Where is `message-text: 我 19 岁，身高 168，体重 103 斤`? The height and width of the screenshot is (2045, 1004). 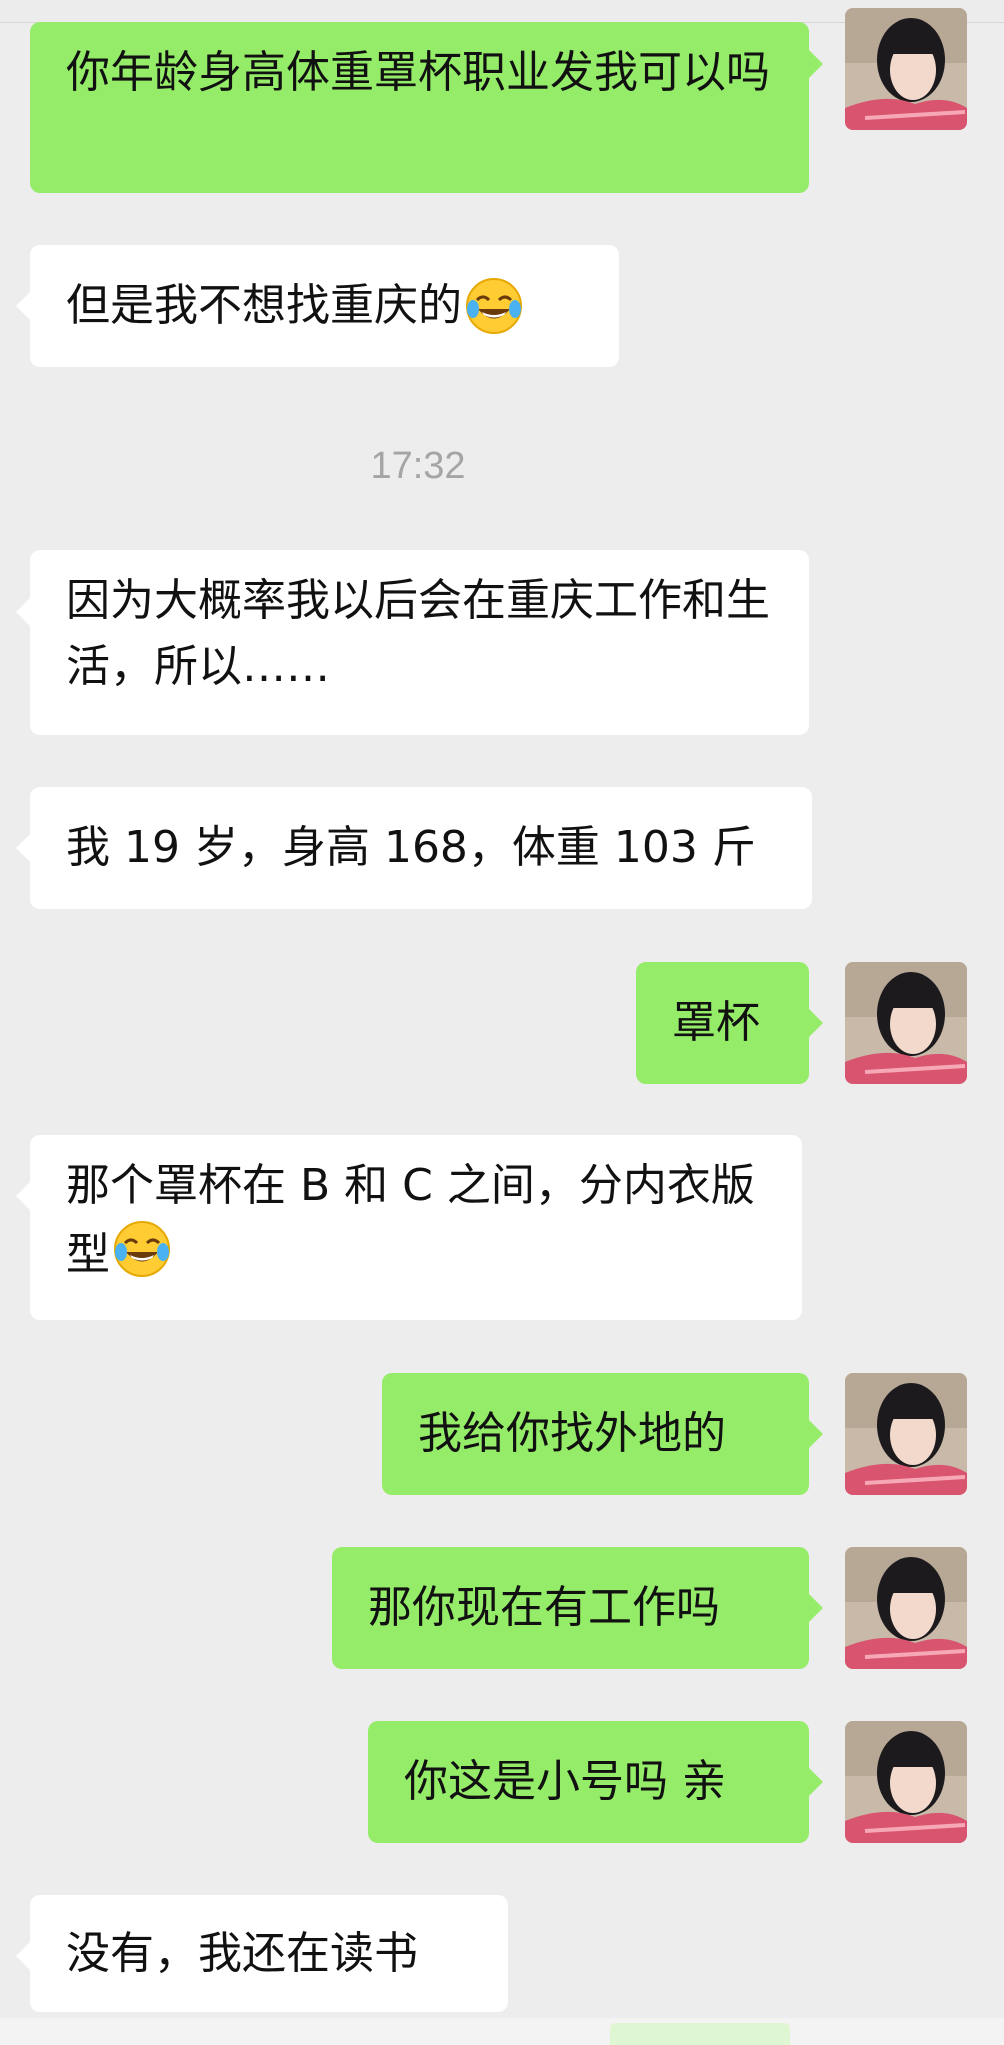
message-text: 我 19 岁，身高 168，体重 103 斤 is located at coordinates (411, 847).